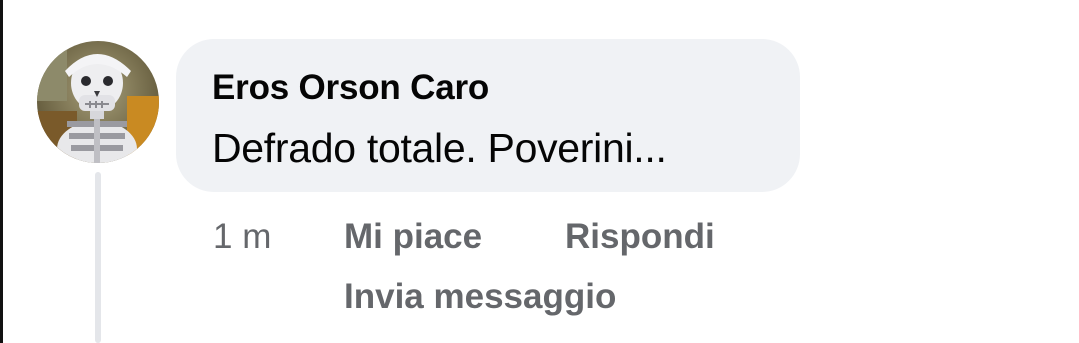  I want to click on comment-author: Eros Orson Caro, so click(350, 88).